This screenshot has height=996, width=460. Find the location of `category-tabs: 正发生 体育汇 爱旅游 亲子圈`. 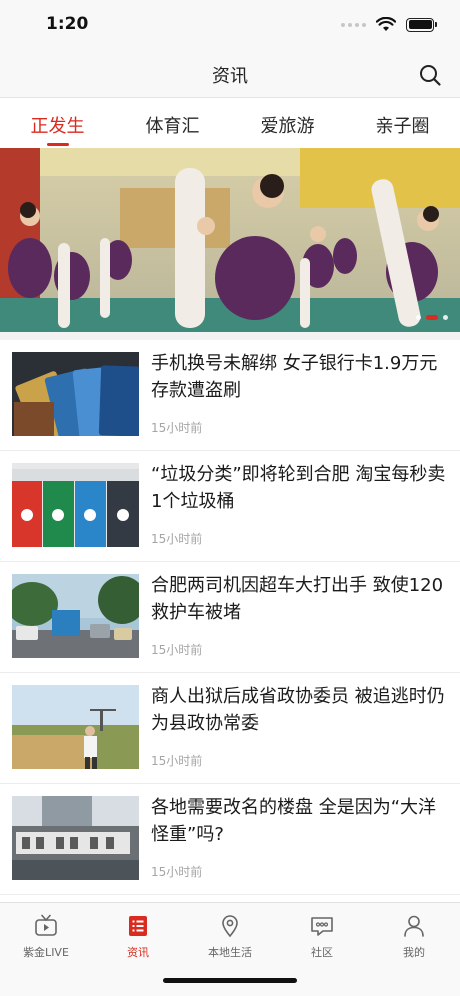

category-tabs: 正发生 体育汇 爱旅游 亲子圈 is located at coordinates (230, 123).